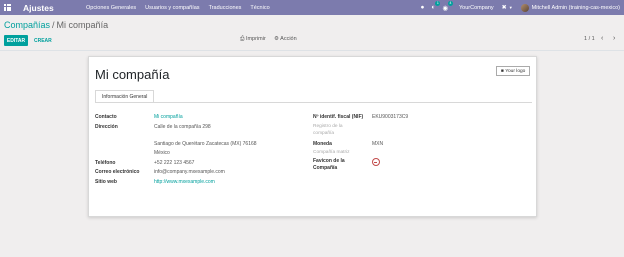 The height and width of the screenshot is (257, 624). I want to click on chevron-right-icon: ›, so click(614, 38).